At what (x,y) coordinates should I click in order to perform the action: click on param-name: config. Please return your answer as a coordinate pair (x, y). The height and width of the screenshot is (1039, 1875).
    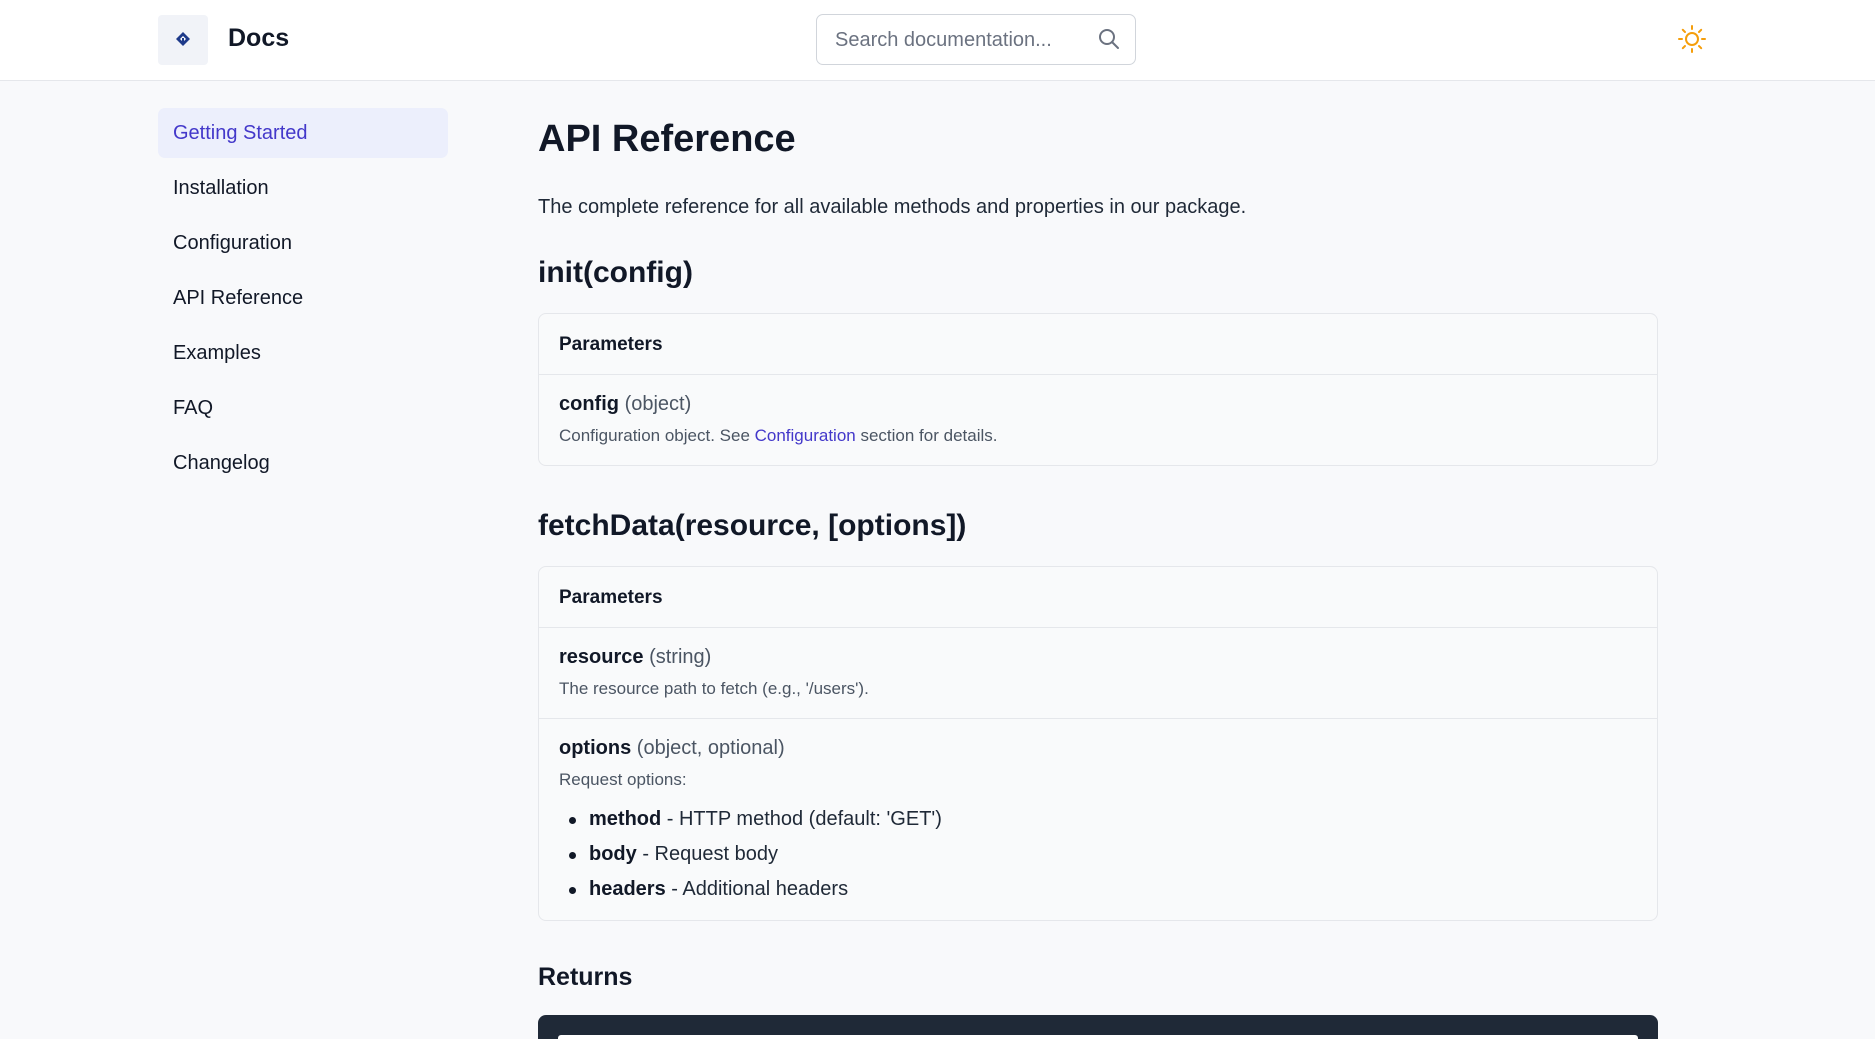
    Looking at the image, I should click on (589, 404).